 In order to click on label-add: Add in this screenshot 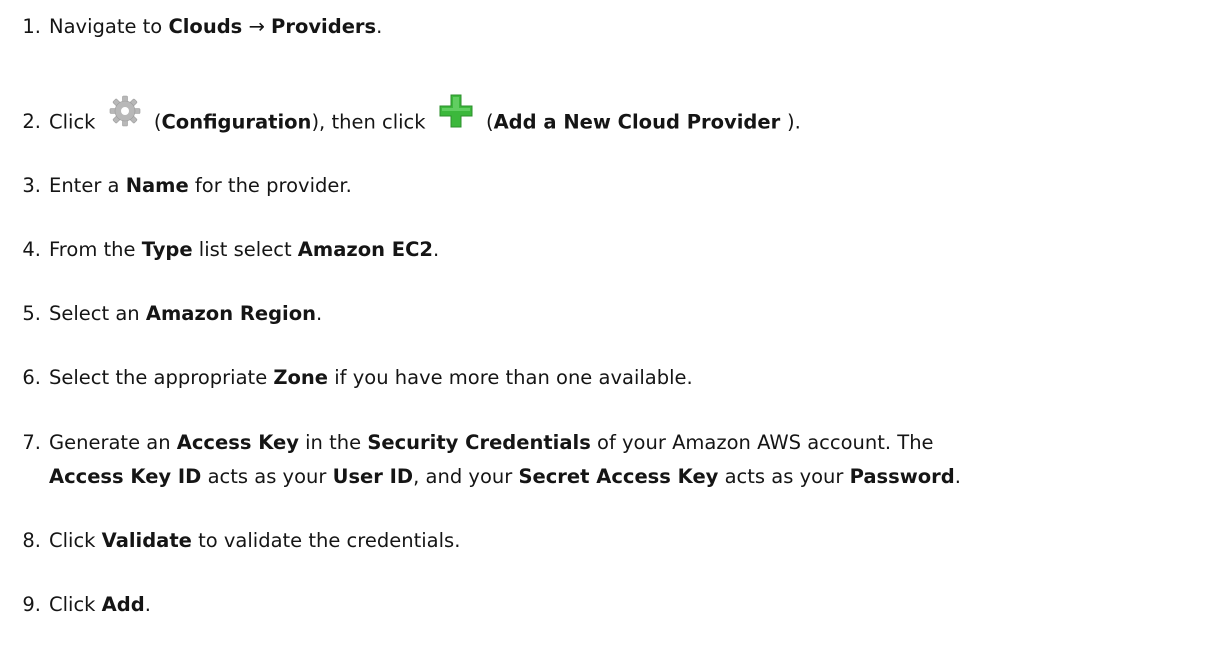, I will do `click(123, 604)`.